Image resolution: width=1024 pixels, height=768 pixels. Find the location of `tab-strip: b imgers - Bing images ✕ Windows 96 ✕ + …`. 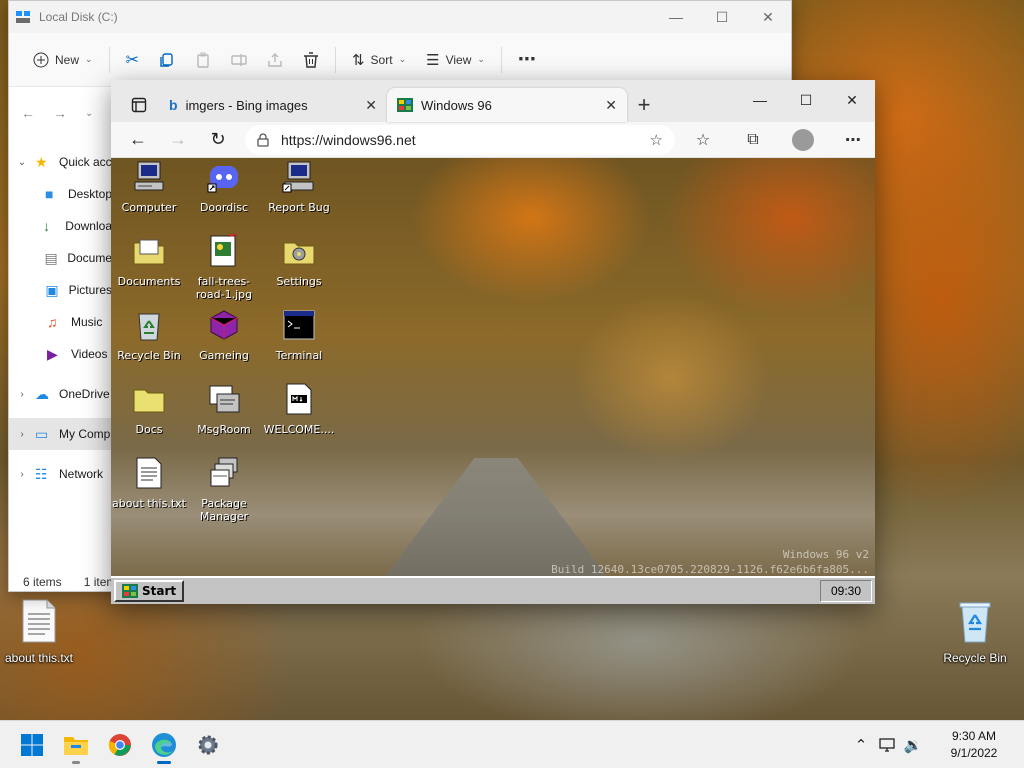

tab-strip: b imgers - Bing images ✕ Windows 96 ✕ + … is located at coordinates (493, 101).